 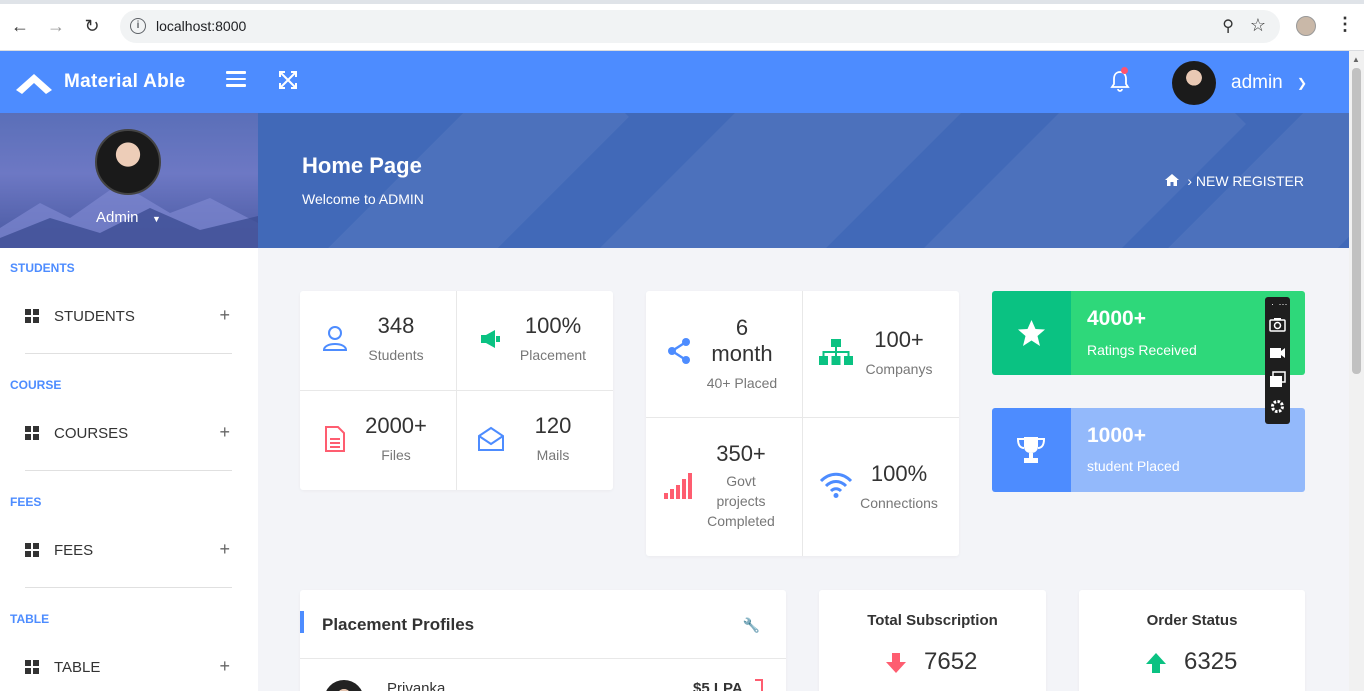 What do you see at coordinates (124, 82) in the screenshot?
I see `brand-name: Material Able` at bounding box center [124, 82].